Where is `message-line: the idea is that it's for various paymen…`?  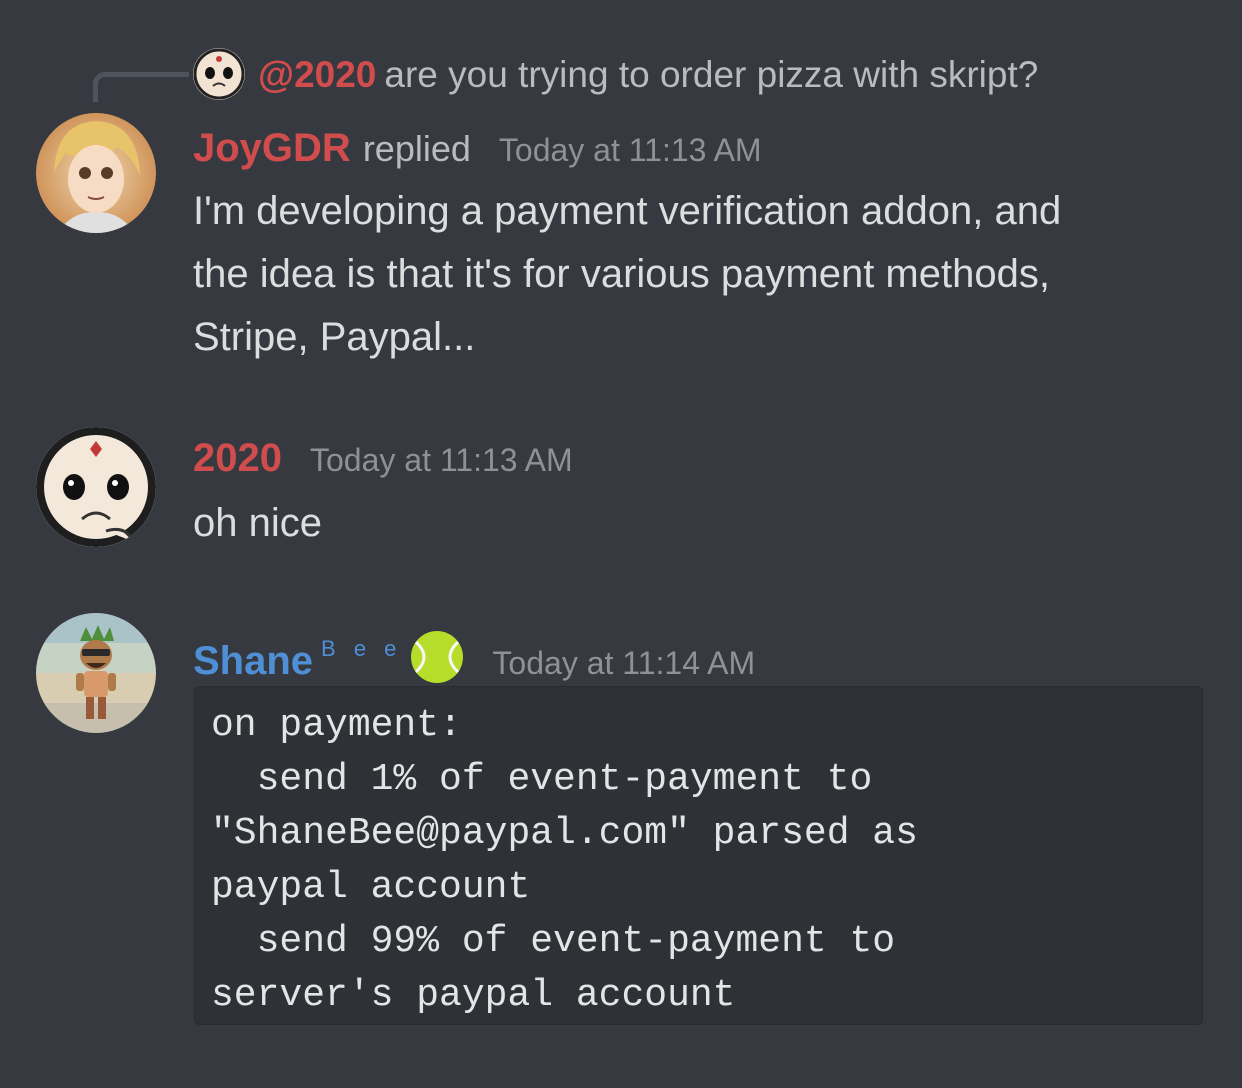 message-line: the idea is that it's for various paymen… is located at coordinates (621, 274).